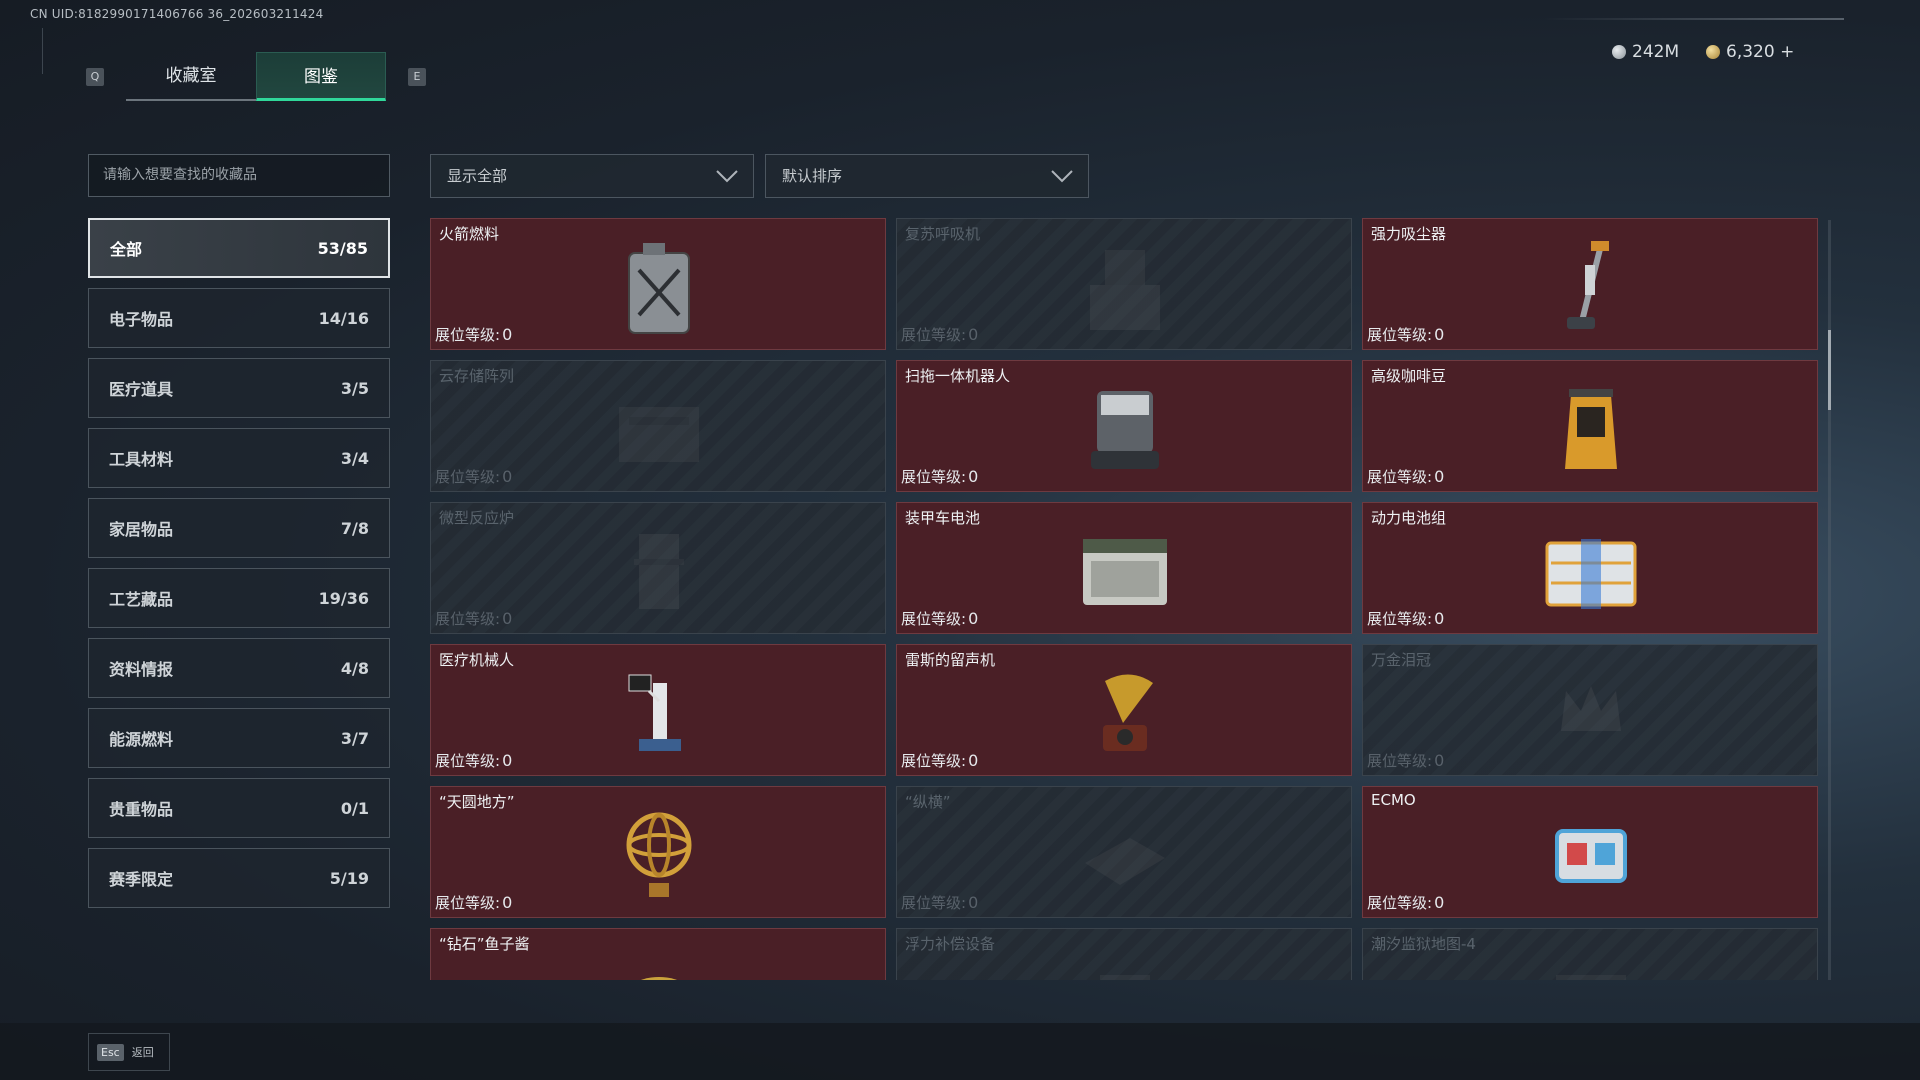 Image resolution: width=1920 pixels, height=1080 pixels. I want to click on category-label: 赛季限定, so click(141, 879).